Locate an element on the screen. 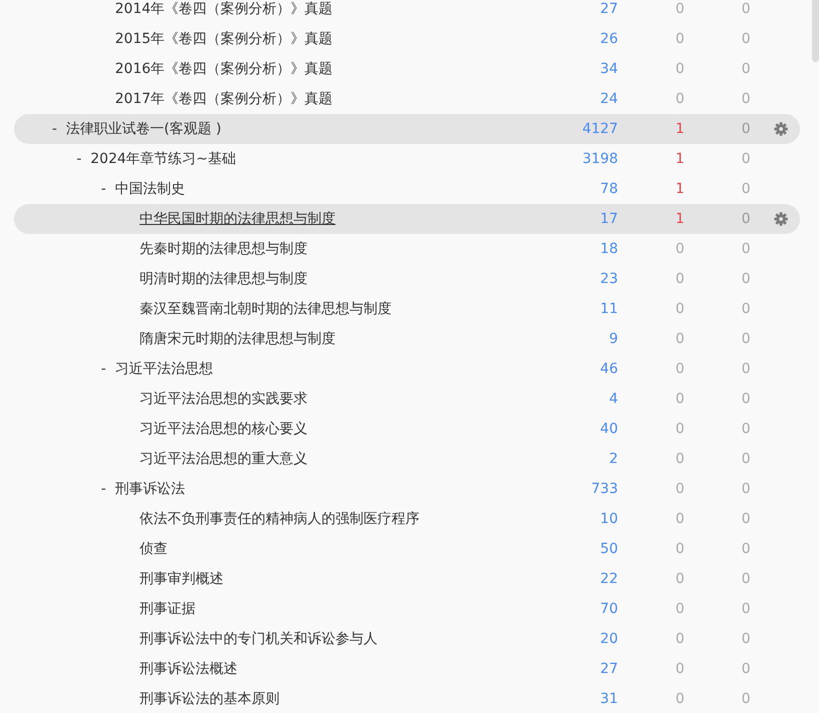 The height and width of the screenshot is (713, 819). tree-row: 习近平法治思想的重大意义 2 0 0 is located at coordinates (407, 459).